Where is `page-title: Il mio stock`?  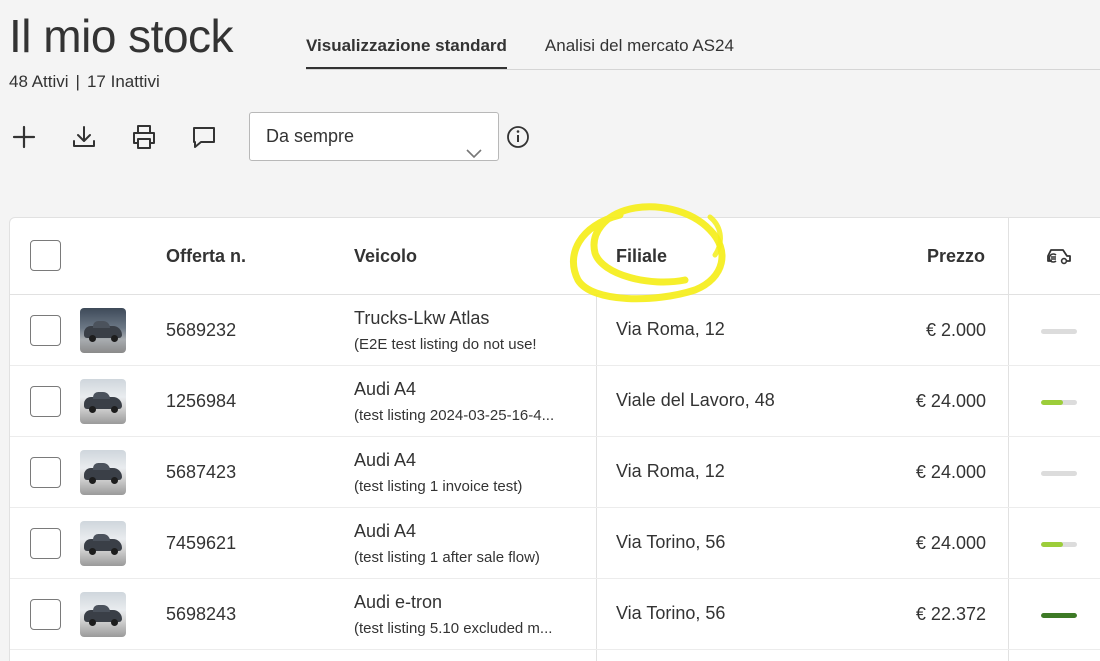
page-title: Il mio stock is located at coordinates (121, 36).